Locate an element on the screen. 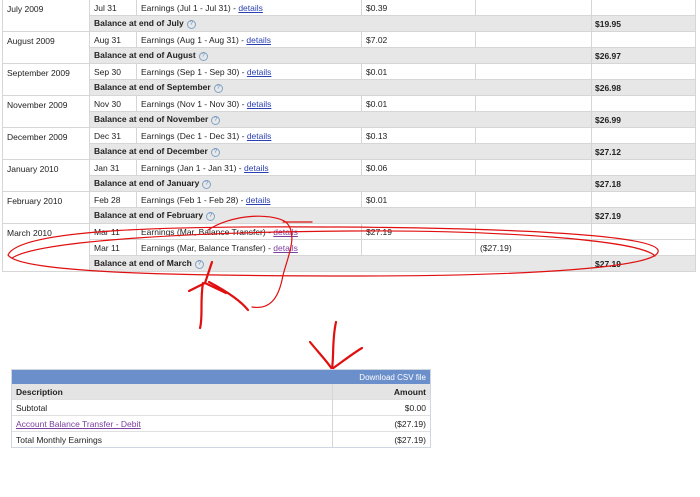 This screenshot has width=700, height=497. balance-label-cell: Balance at end of March? is located at coordinates (340, 263).